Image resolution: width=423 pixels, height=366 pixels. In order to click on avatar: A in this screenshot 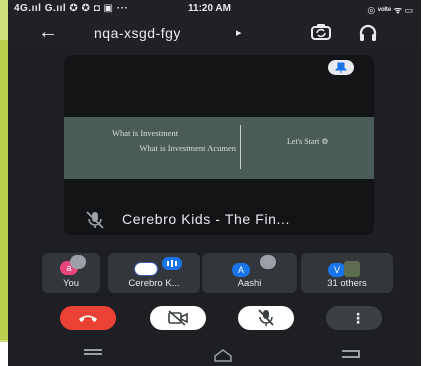, I will do `click(241, 270)`.